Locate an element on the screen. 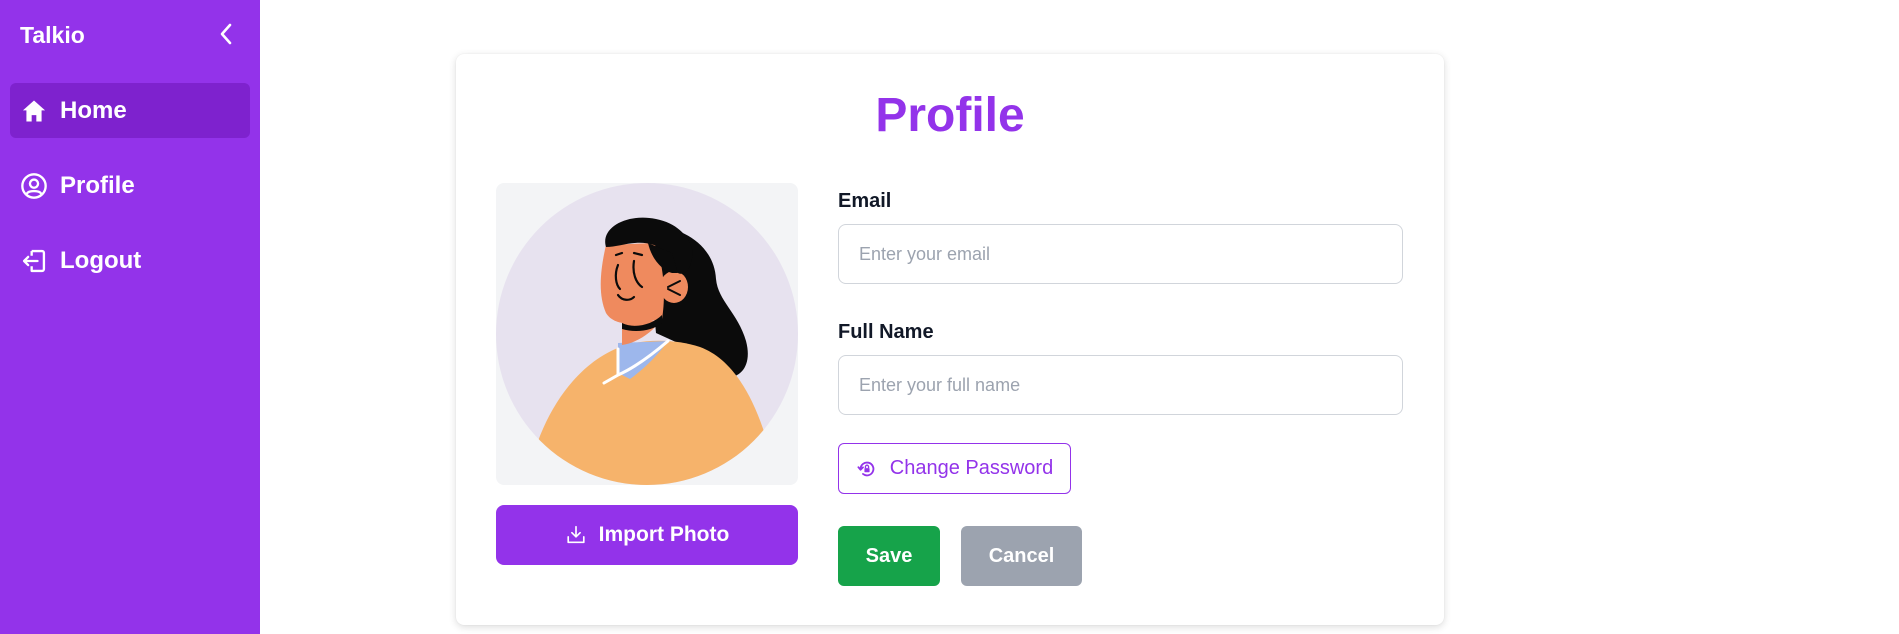  lock-reset-icon is located at coordinates (867, 469).